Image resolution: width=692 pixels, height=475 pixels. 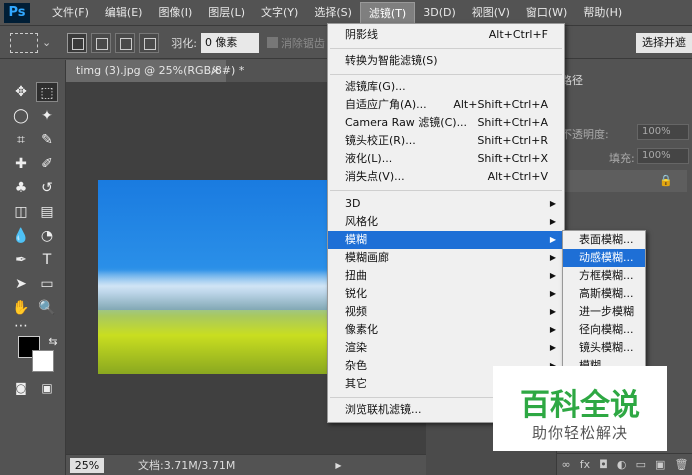 I want to click on opacity-input: 100%, so click(x=663, y=132).